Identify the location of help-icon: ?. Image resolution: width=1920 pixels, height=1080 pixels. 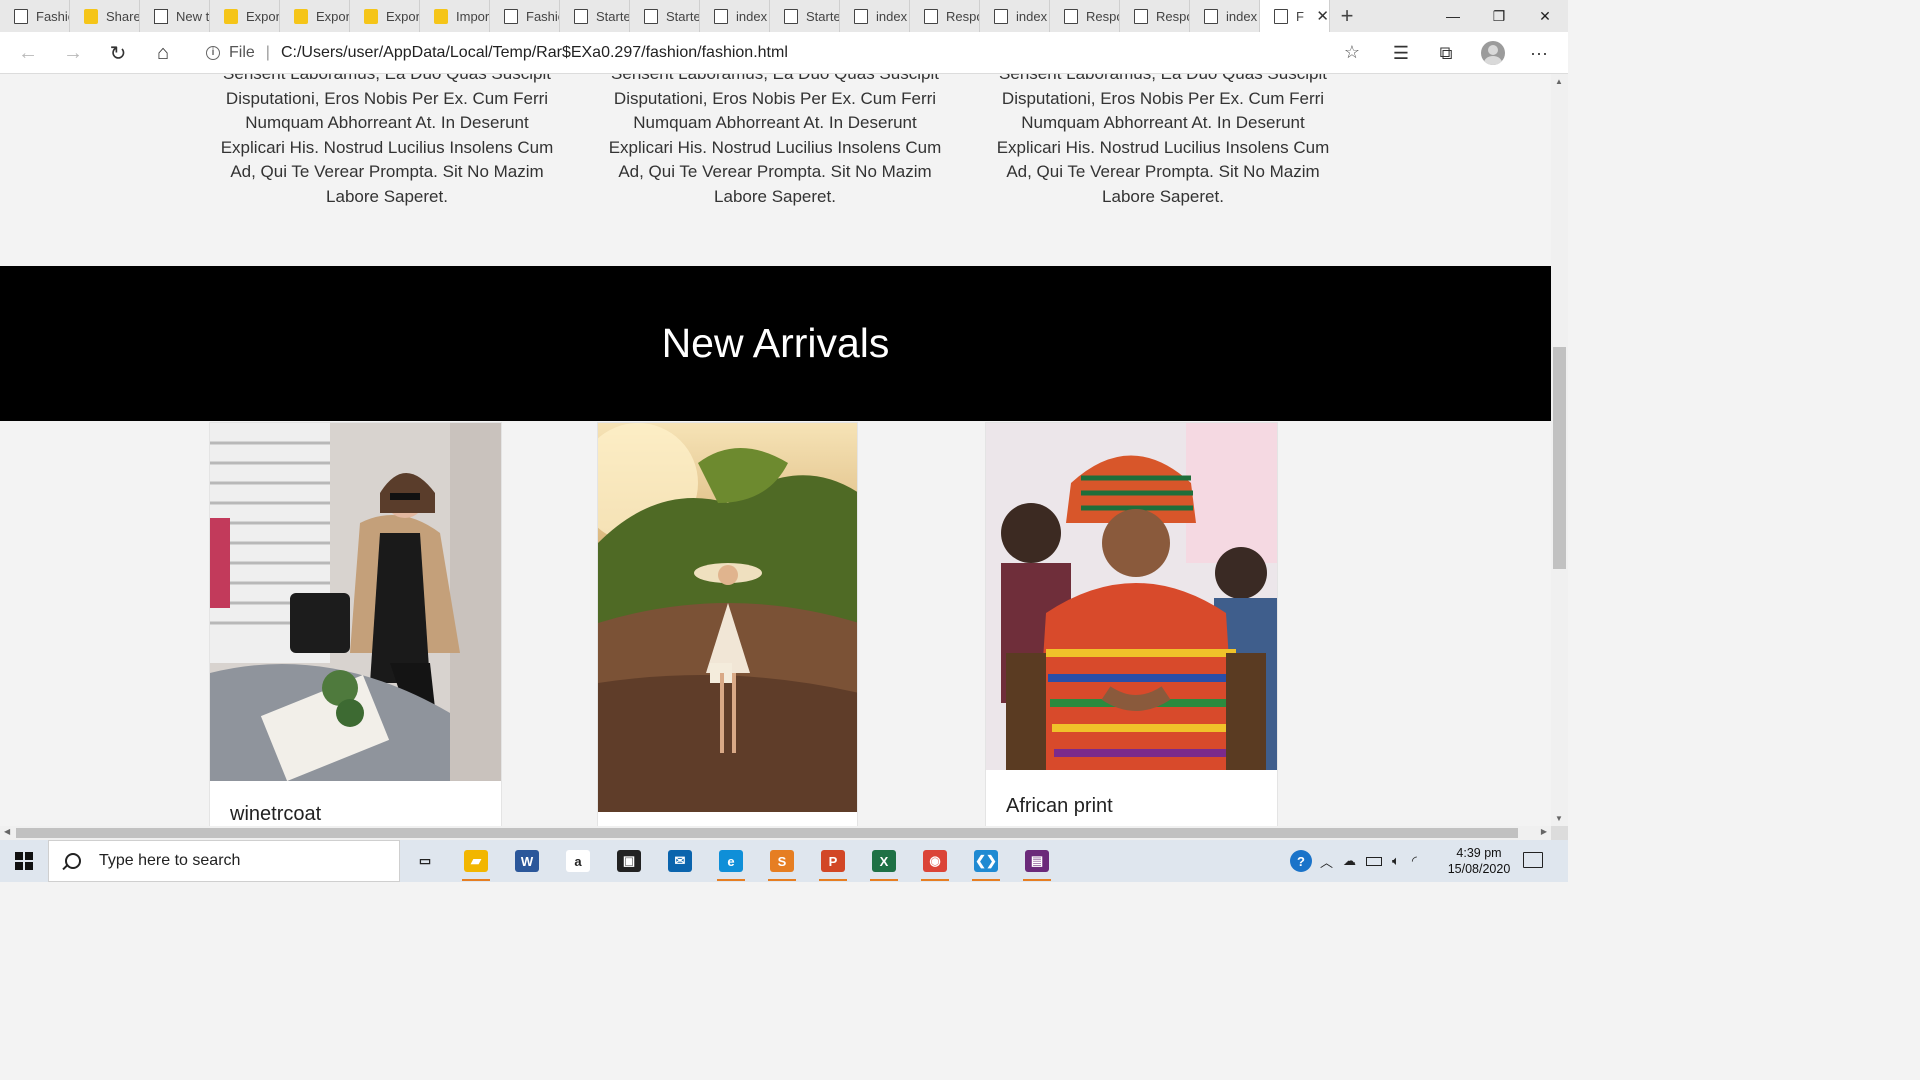
(1301, 861).